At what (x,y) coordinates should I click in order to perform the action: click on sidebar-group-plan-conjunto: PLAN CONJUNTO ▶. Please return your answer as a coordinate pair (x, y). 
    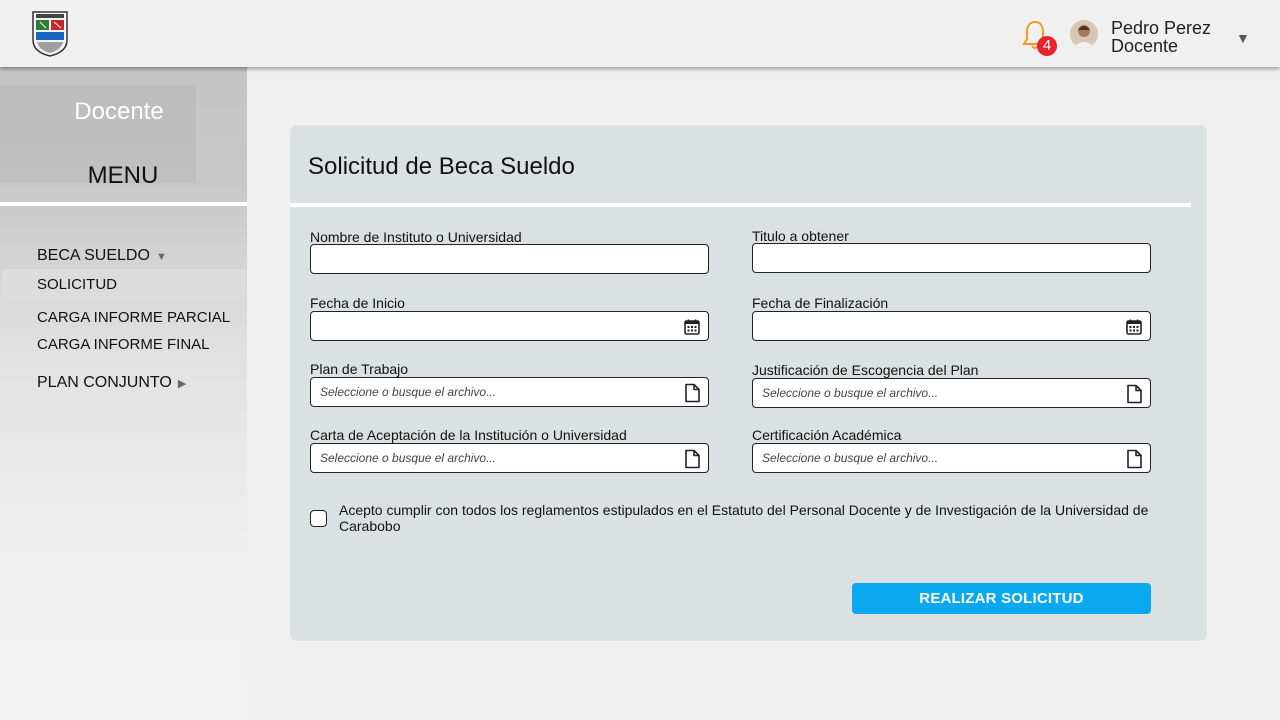
    Looking at the image, I should click on (111, 383).